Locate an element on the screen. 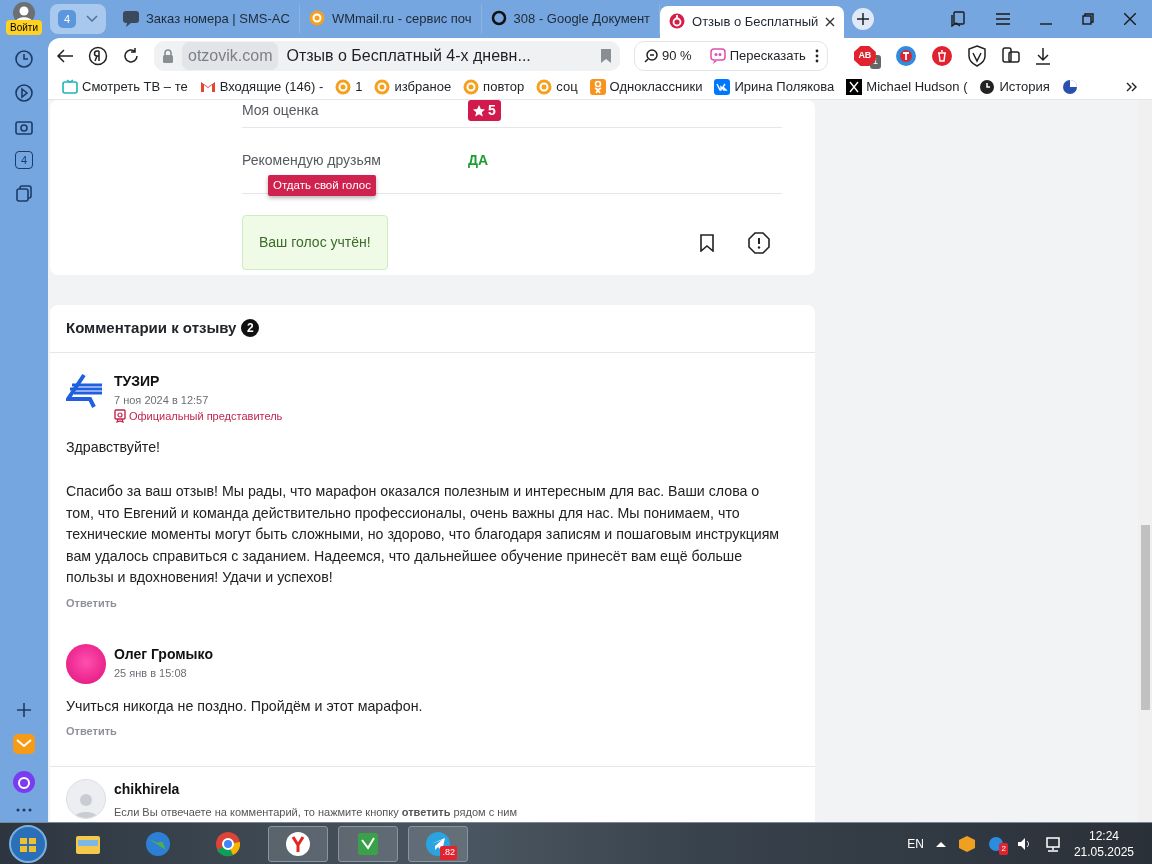  play-icon is located at coordinates (24, 93).